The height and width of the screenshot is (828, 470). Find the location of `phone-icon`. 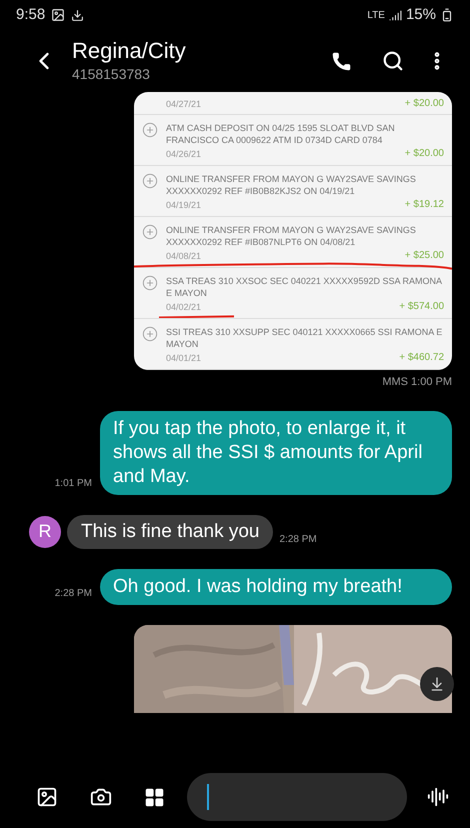

phone-icon is located at coordinates (341, 61).